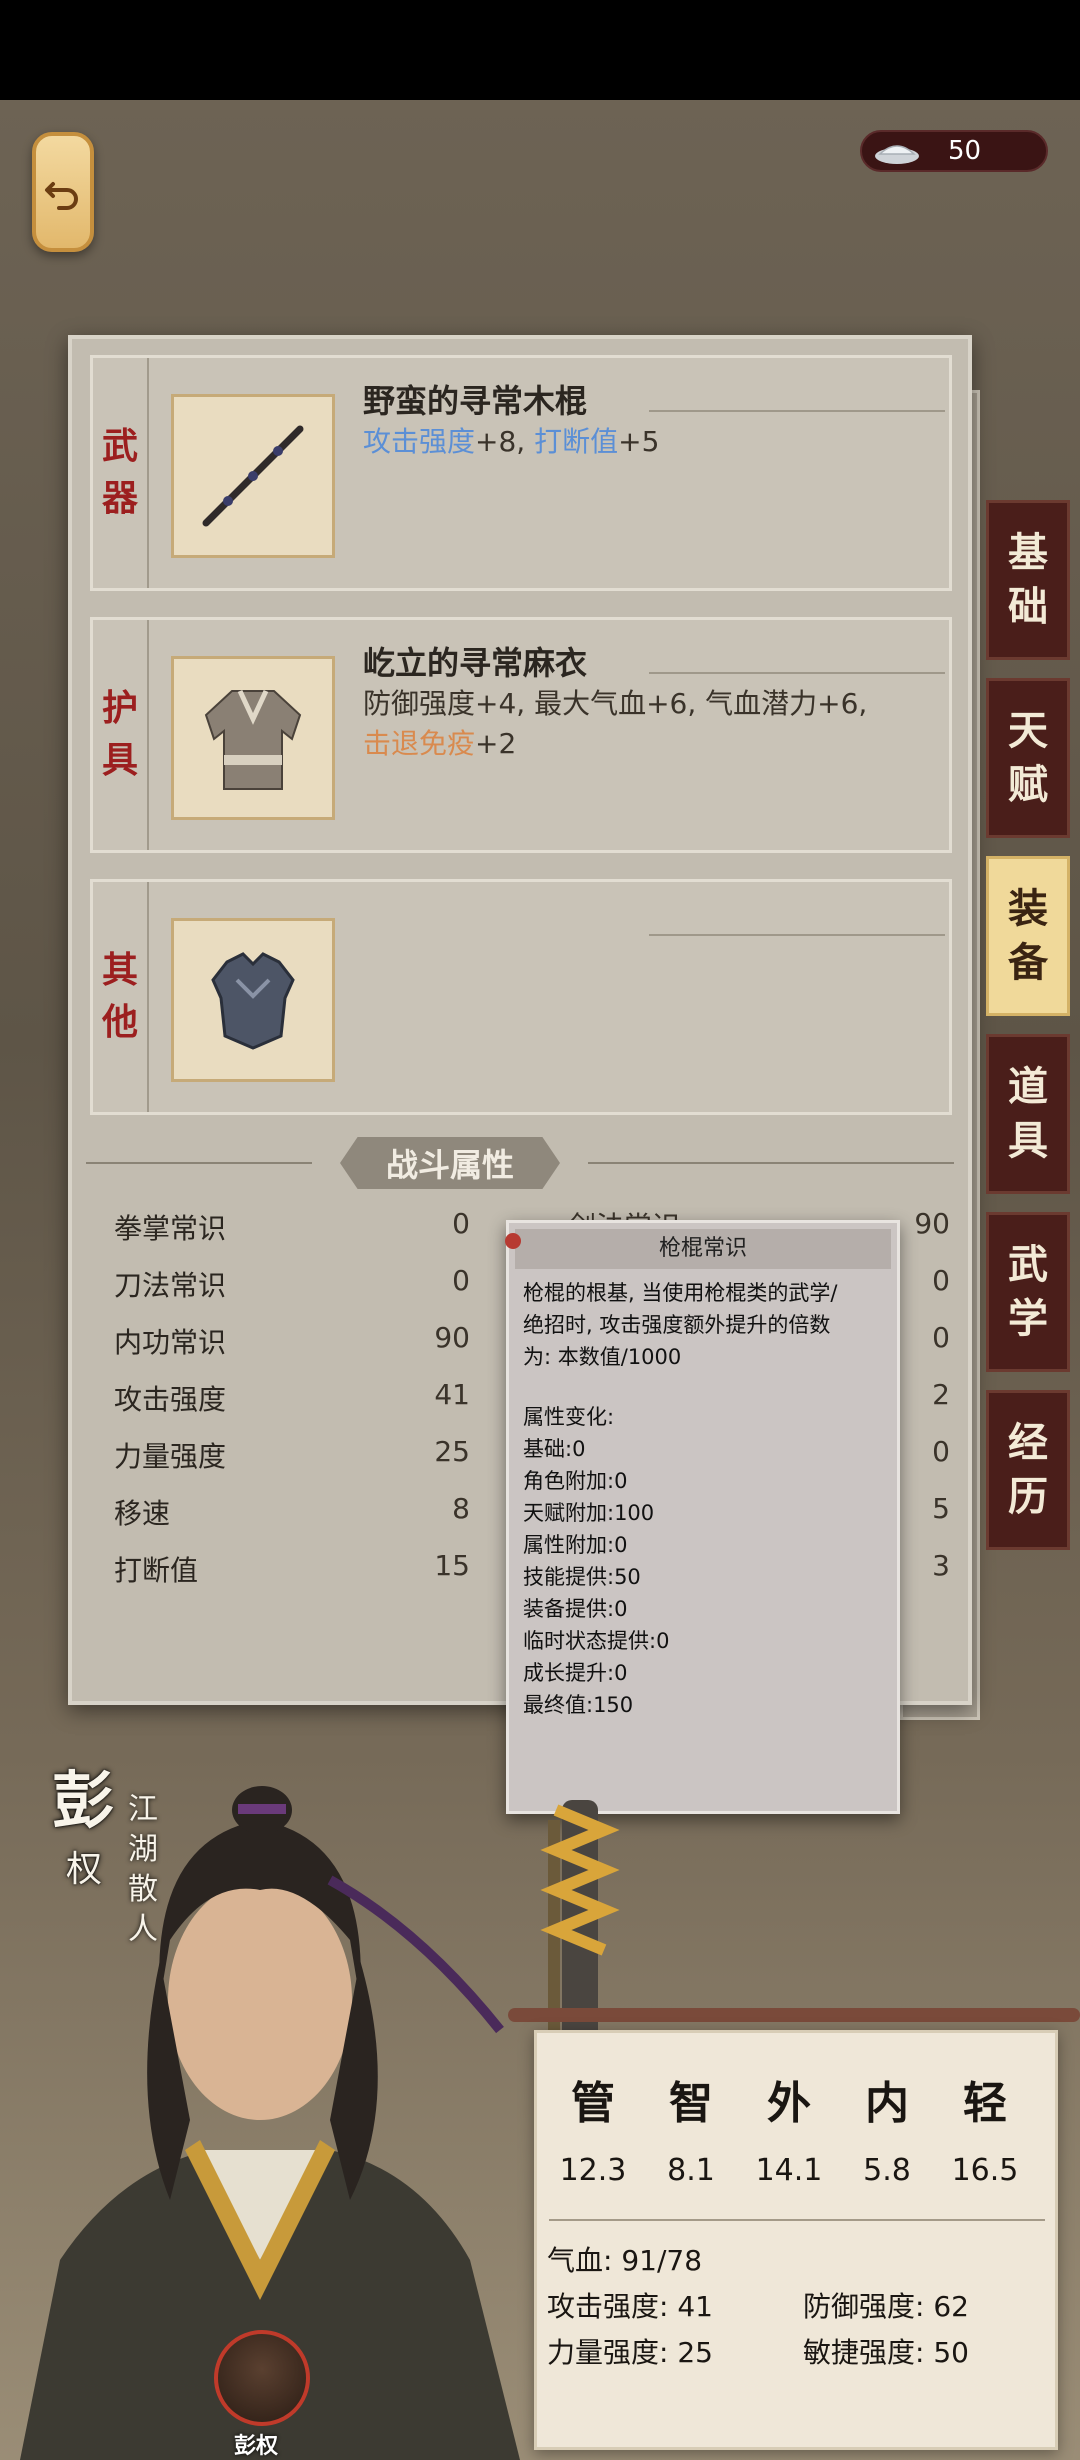 The width and height of the screenshot is (1080, 2460). Describe the element at coordinates (789, 2170) in the screenshot. I see `attr-value: 14.1` at that location.